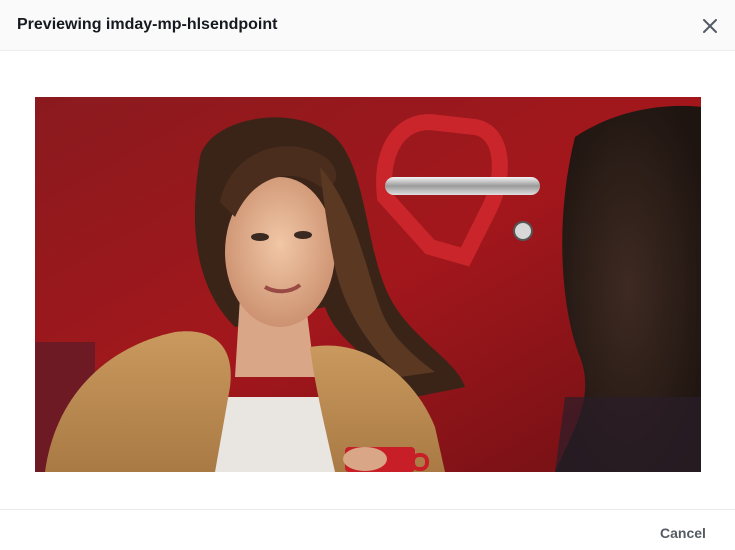  What do you see at coordinates (367, 25) in the screenshot?
I see `modal-header: Previewing imday-mp-hlsendpoint` at bounding box center [367, 25].